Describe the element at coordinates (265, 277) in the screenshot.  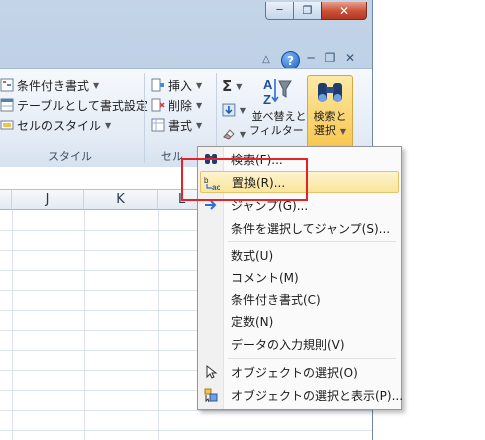
I see `menu-item-label: コメント(M)` at that location.